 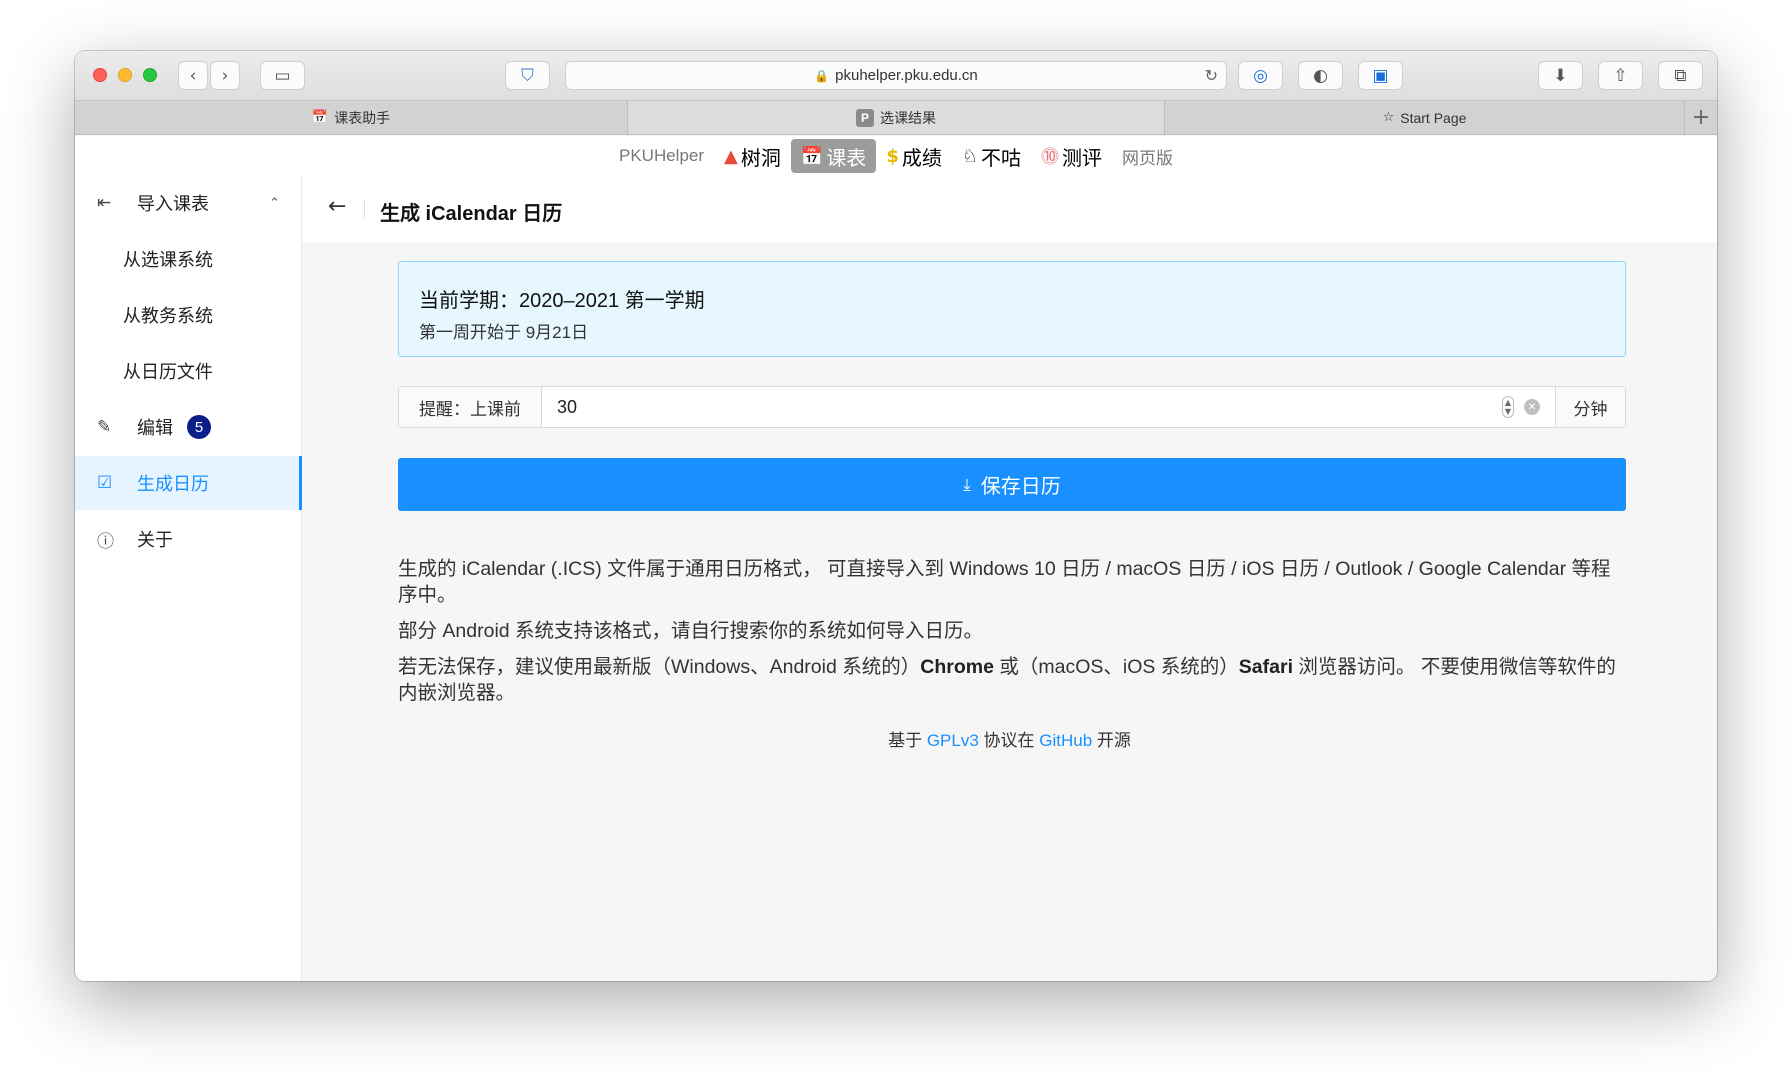 What do you see at coordinates (1620, 75) in the screenshot?
I see `share-button: ⇧` at bounding box center [1620, 75].